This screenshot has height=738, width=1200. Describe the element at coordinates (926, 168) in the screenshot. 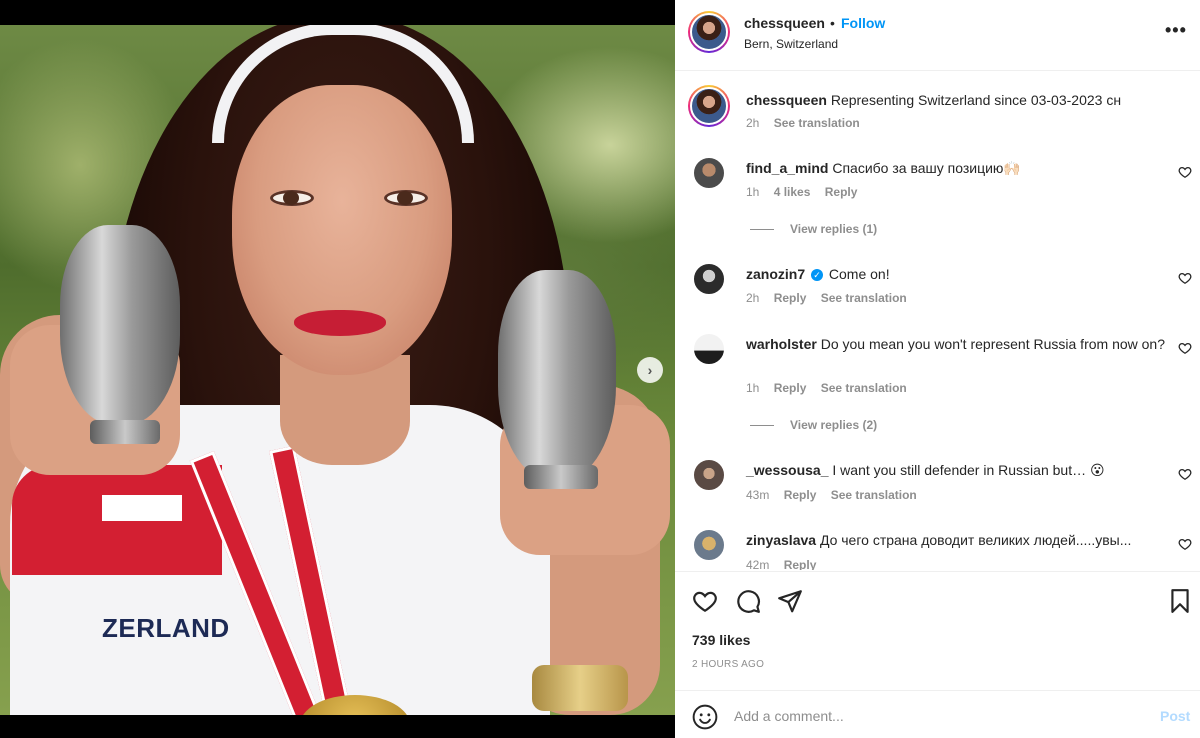

I see `comment-body: Спасибо за вашу позицию🙌🏻` at that location.